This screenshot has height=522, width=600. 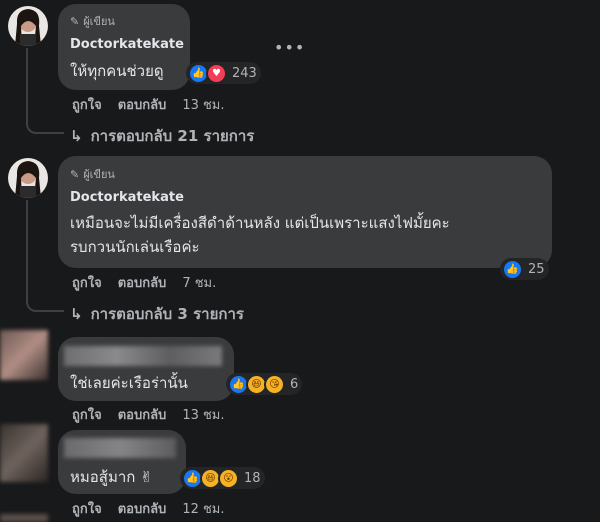 What do you see at coordinates (274, 384) in the screenshot?
I see `care-reaction-icon: 😘` at bounding box center [274, 384].